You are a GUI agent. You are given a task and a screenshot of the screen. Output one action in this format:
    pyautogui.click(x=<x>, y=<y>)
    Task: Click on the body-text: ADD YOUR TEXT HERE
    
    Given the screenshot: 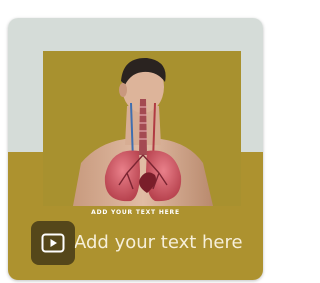 What is the action you would take?
    pyautogui.click(x=135, y=212)
    